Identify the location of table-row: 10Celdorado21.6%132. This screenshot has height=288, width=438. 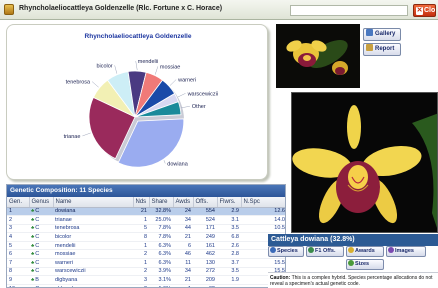
(146, 285).